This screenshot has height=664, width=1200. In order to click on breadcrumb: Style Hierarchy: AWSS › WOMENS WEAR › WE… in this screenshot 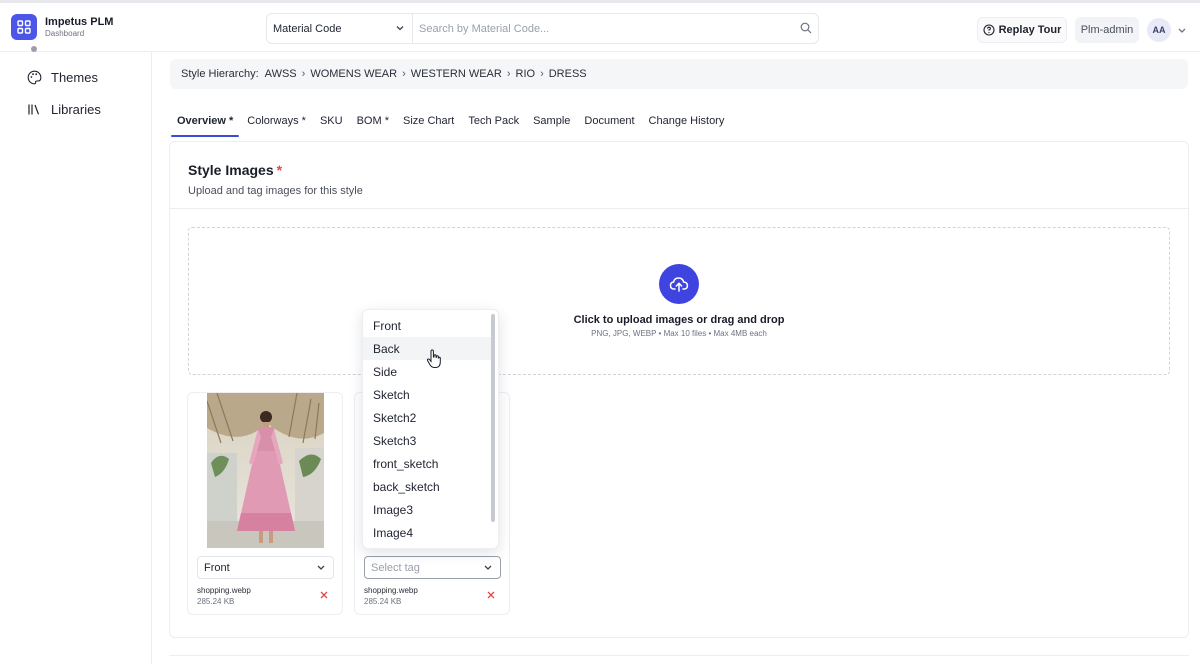, I will do `click(679, 74)`.